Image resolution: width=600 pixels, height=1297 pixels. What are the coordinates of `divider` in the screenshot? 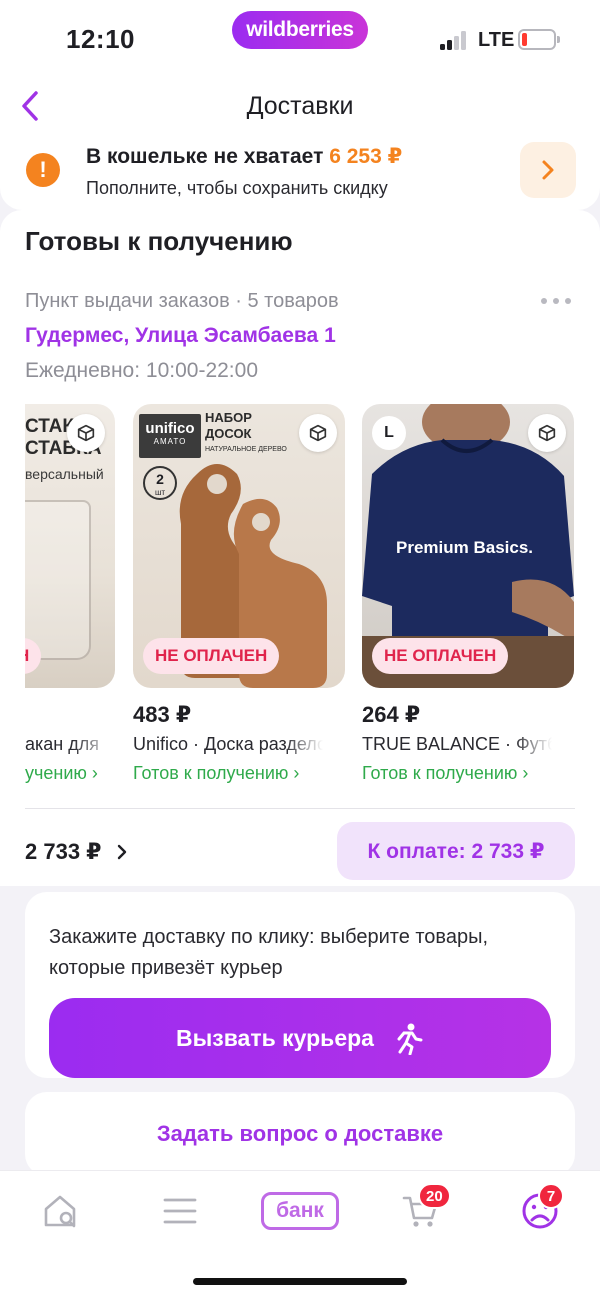 It's located at (300, 808).